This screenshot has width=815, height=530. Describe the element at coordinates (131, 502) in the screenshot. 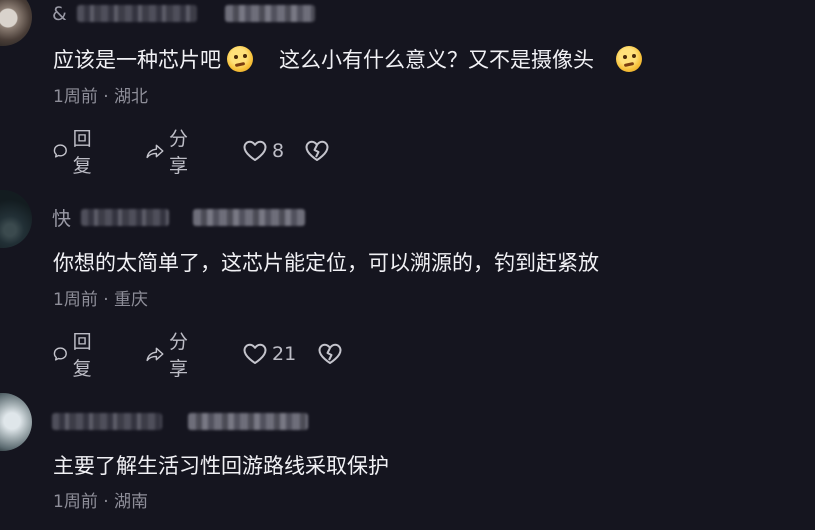

I see `comment-location: 湖南` at that location.